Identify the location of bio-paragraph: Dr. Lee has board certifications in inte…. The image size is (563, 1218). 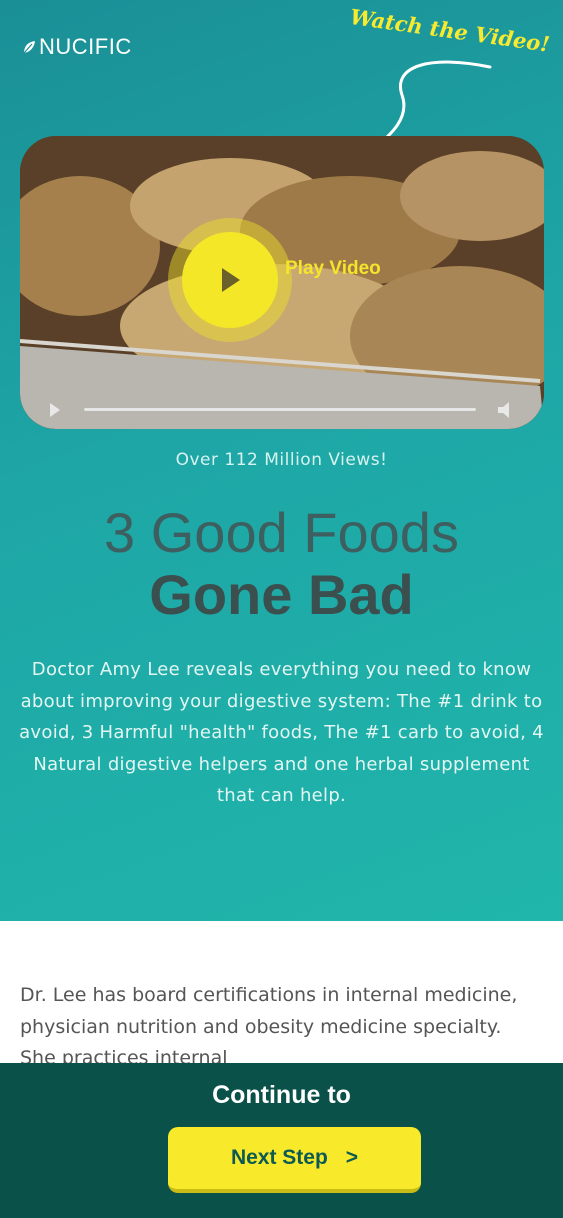
(269, 1026).